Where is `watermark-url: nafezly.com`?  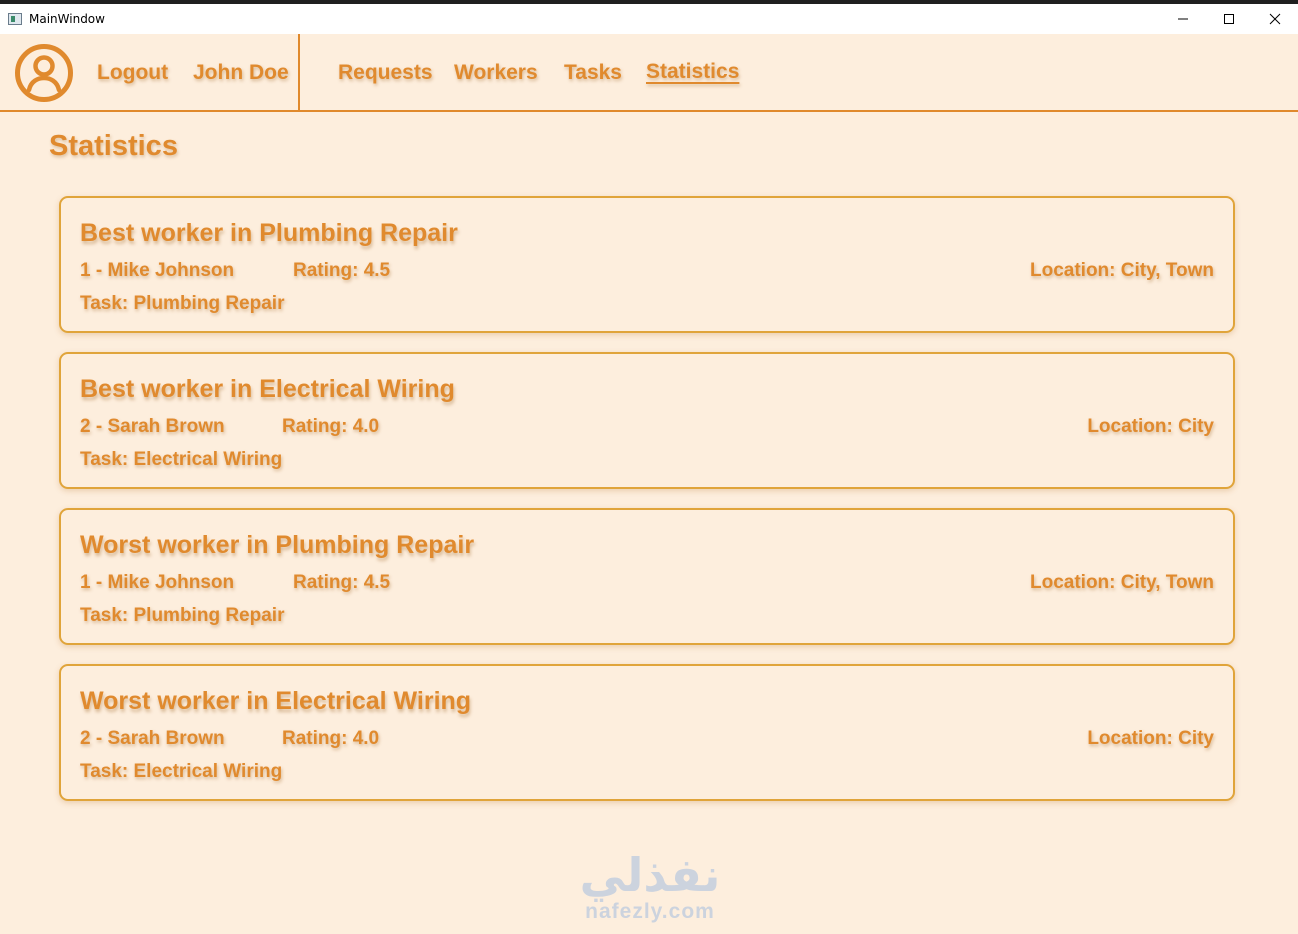
watermark-url: nafezly.com is located at coordinates (650, 911).